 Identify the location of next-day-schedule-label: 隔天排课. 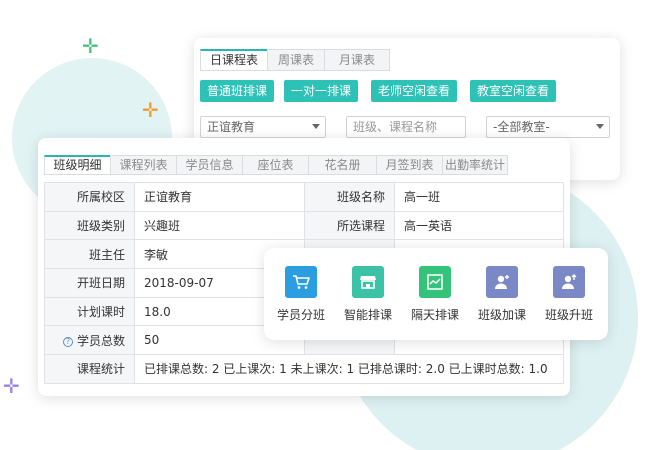
(434, 315).